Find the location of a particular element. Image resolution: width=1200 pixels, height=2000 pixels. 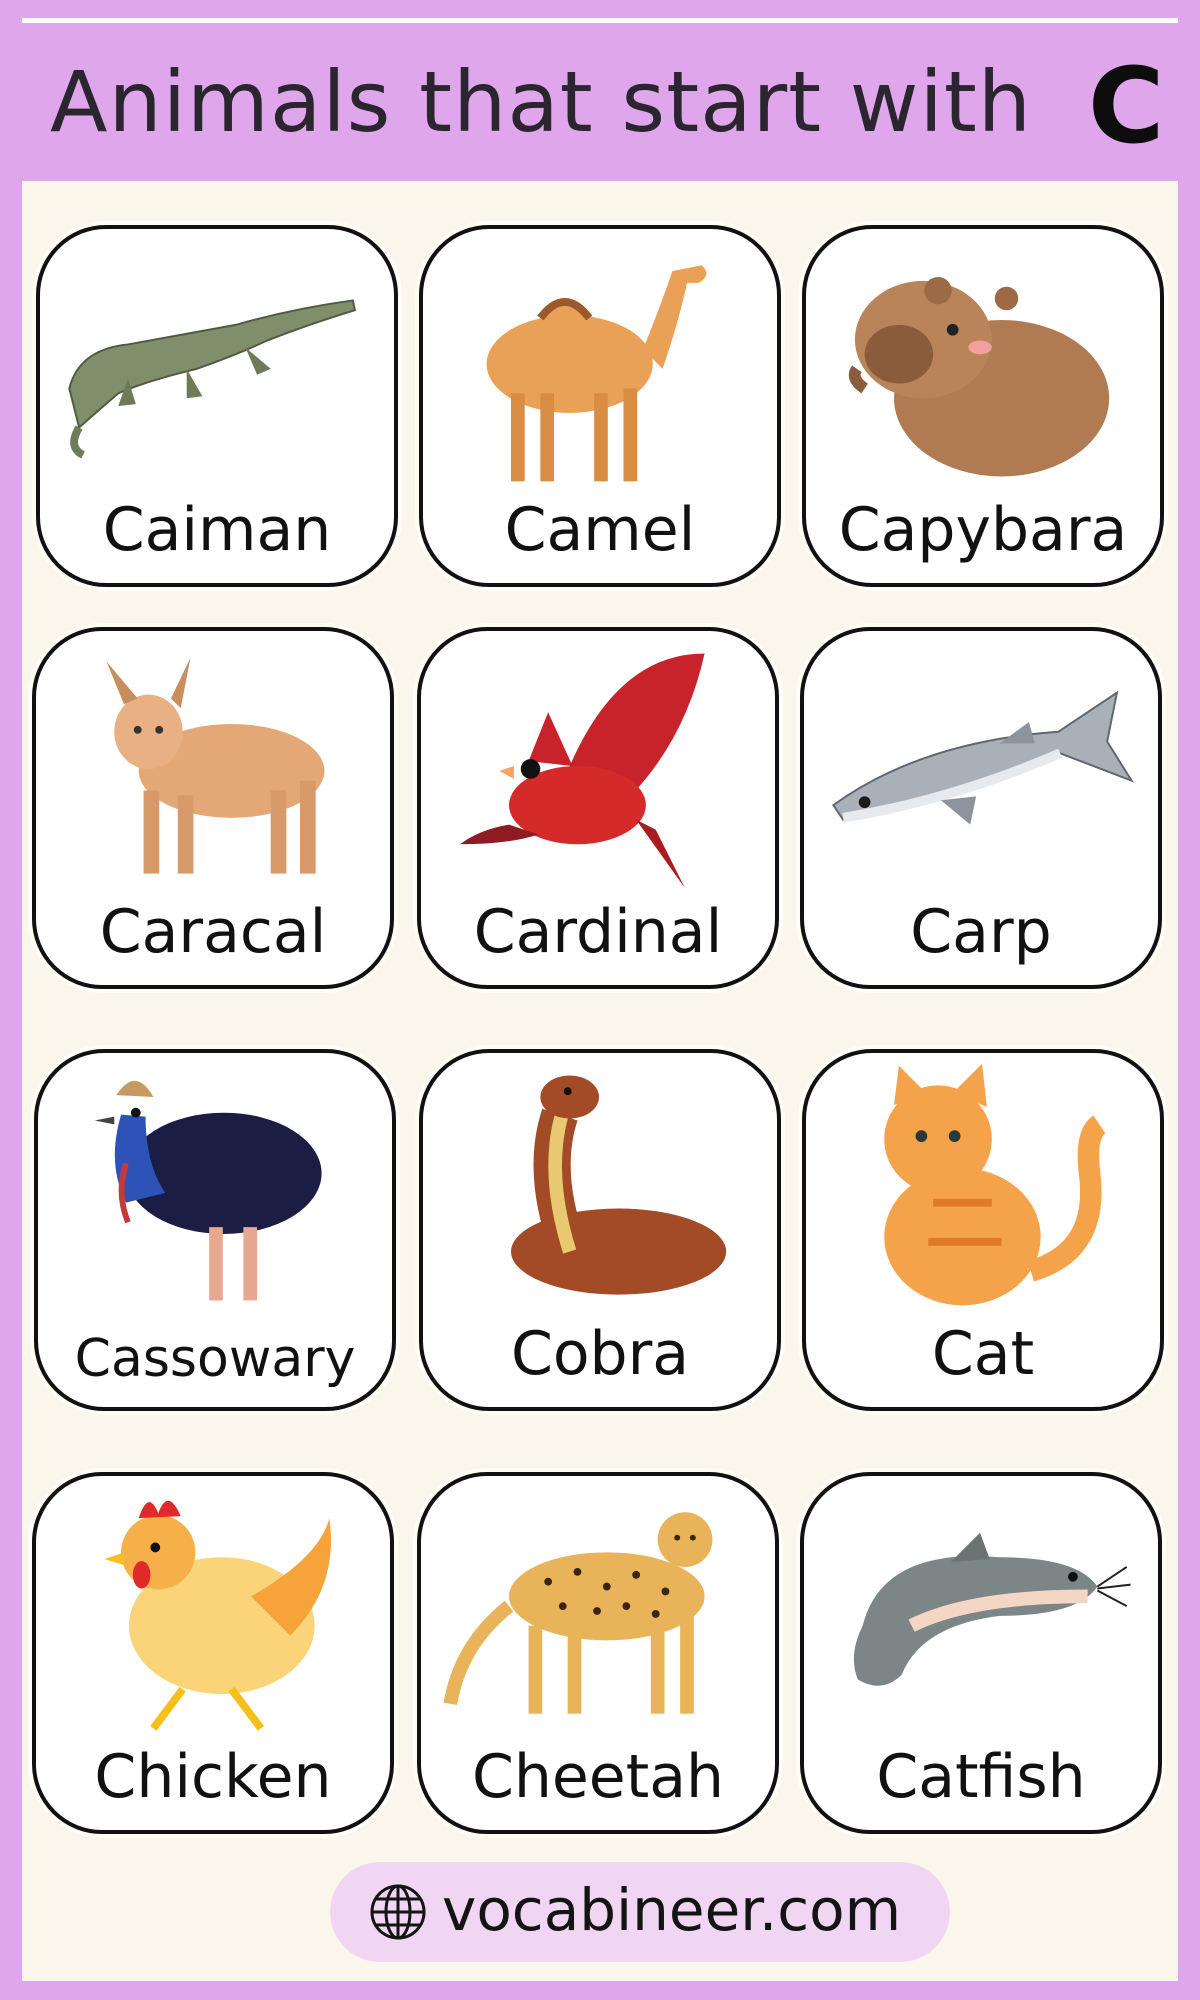

animal-card-carp: Carp is located at coordinates (981, 808).